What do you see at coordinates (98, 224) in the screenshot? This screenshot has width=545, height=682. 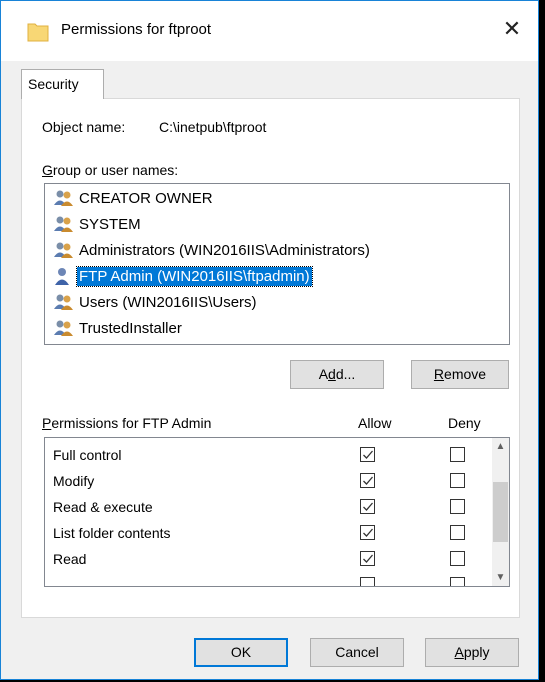 I see `user-item-system: SYSTEM` at bounding box center [98, 224].